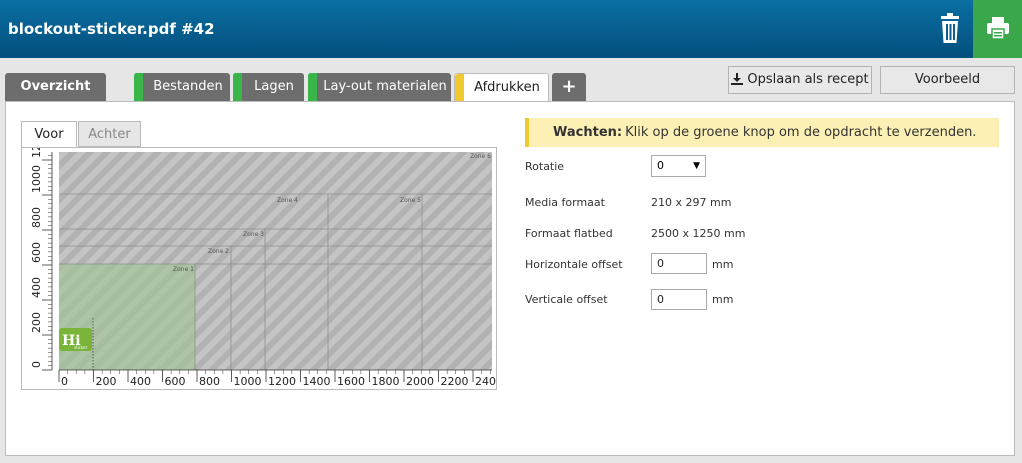 The height and width of the screenshot is (463, 1022). What do you see at coordinates (49, 134) in the screenshot?
I see `tab-front: Voor` at bounding box center [49, 134].